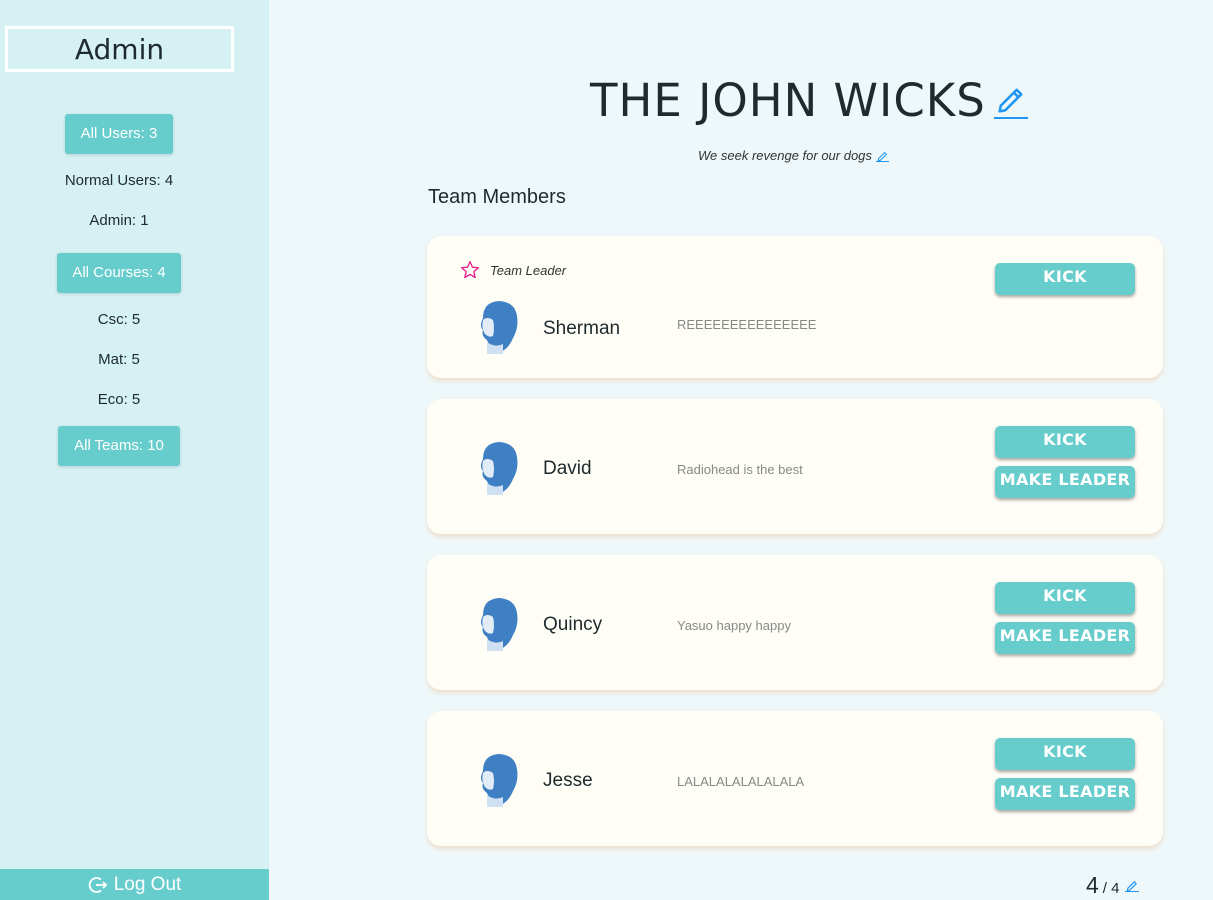  I want to click on sidebar-title: Admin, so click(119, 49).